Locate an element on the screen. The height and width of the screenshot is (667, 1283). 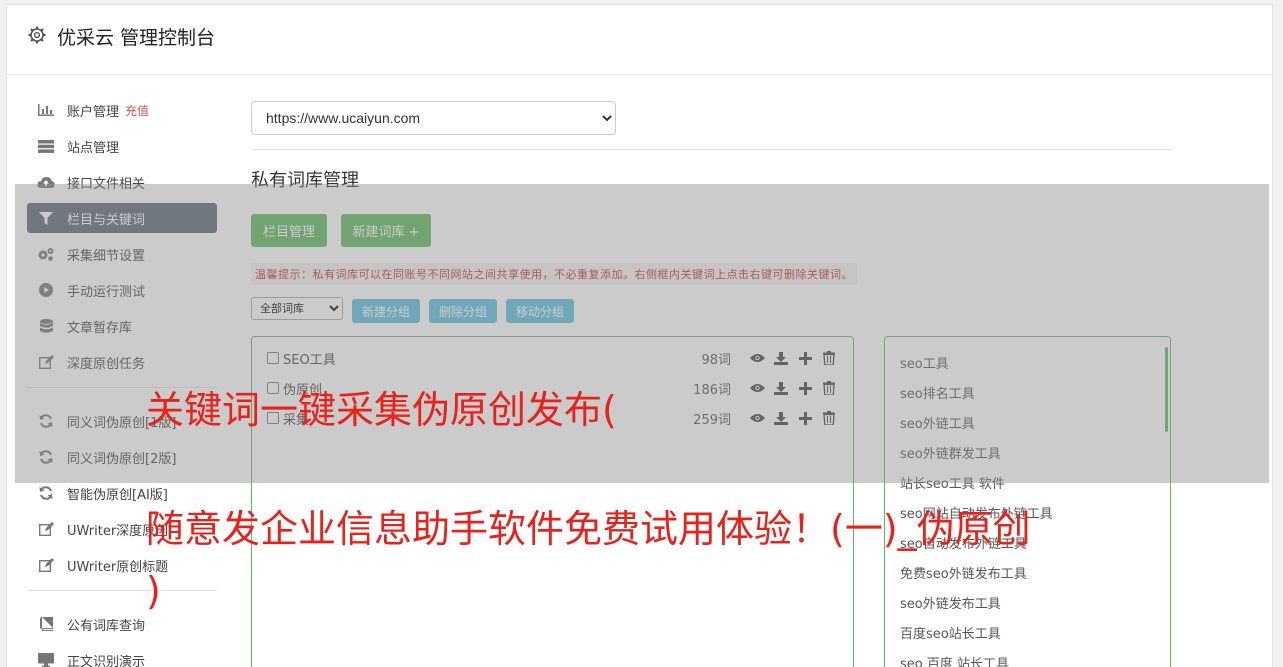
book-icon is located at coordinates (46, 624).